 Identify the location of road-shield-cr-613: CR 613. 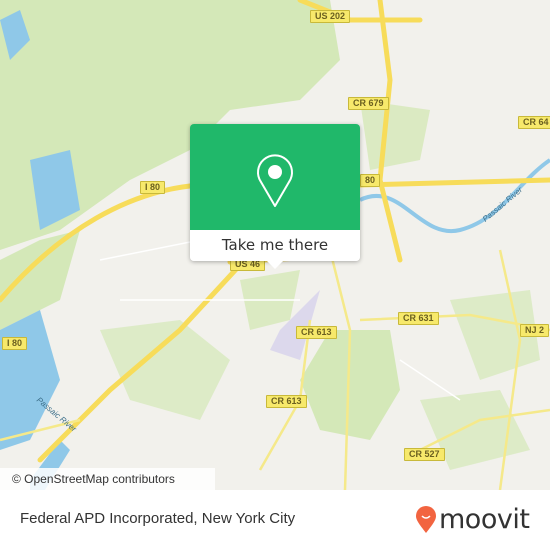
(316, 332).